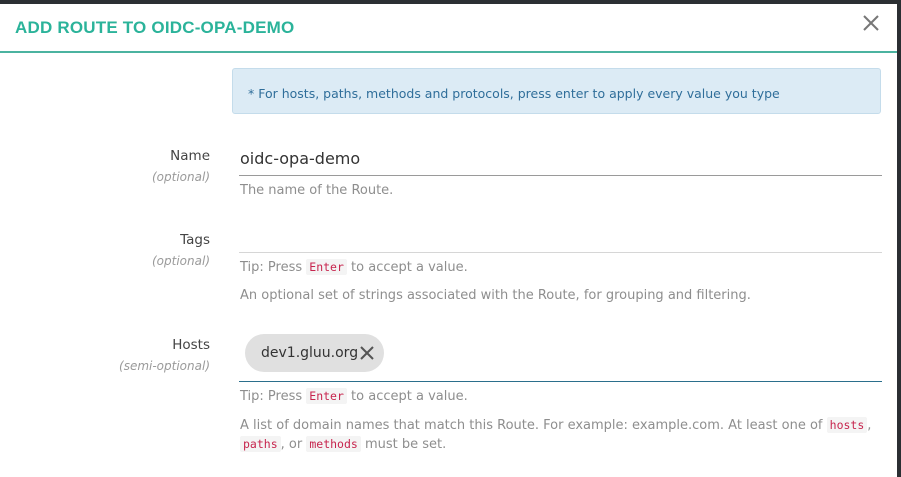  Describe the element at coordinates (847, 425) in the screenshot. I see `hosts-code: hosts` at that location.